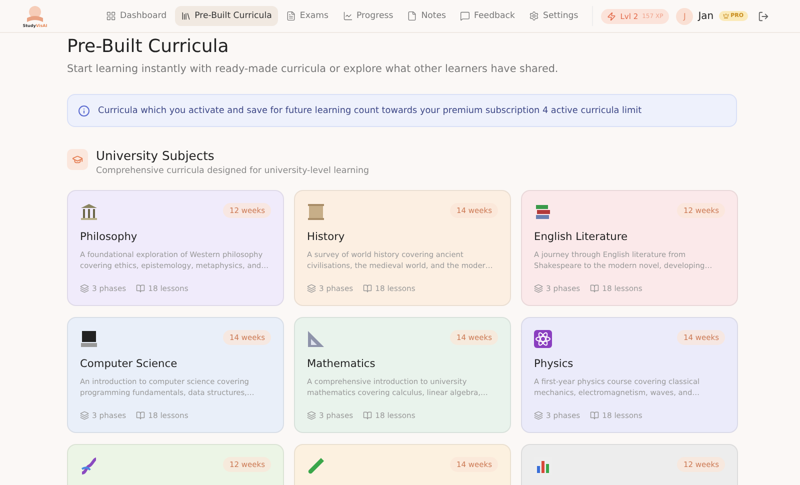 This screenshot has height=485, width=800. I want to click on book-stack-icon, so click(543, 212).